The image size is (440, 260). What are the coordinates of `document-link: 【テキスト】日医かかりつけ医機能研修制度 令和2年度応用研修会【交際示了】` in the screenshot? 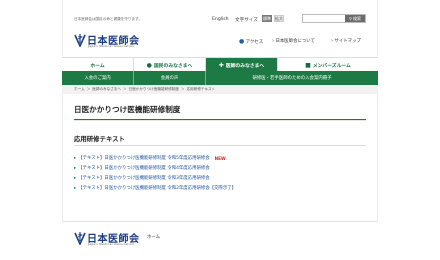 It's located at (157, 188).